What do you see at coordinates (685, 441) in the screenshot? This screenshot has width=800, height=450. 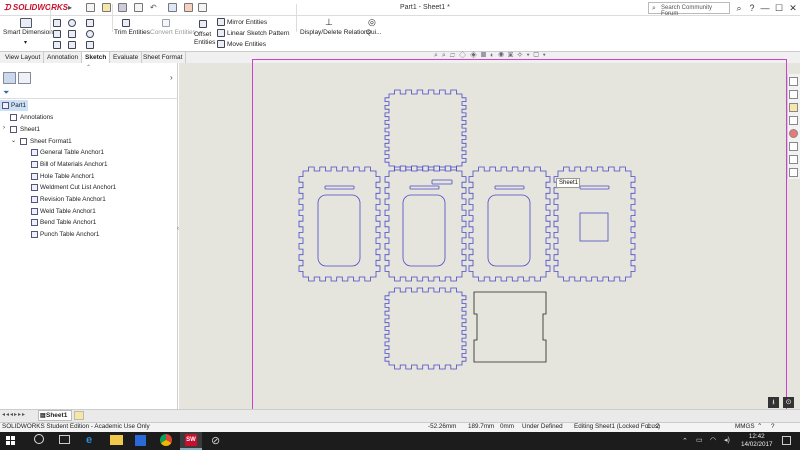 I see `tray-chevron-icon: ⌃` at bounding box center [685, 441].